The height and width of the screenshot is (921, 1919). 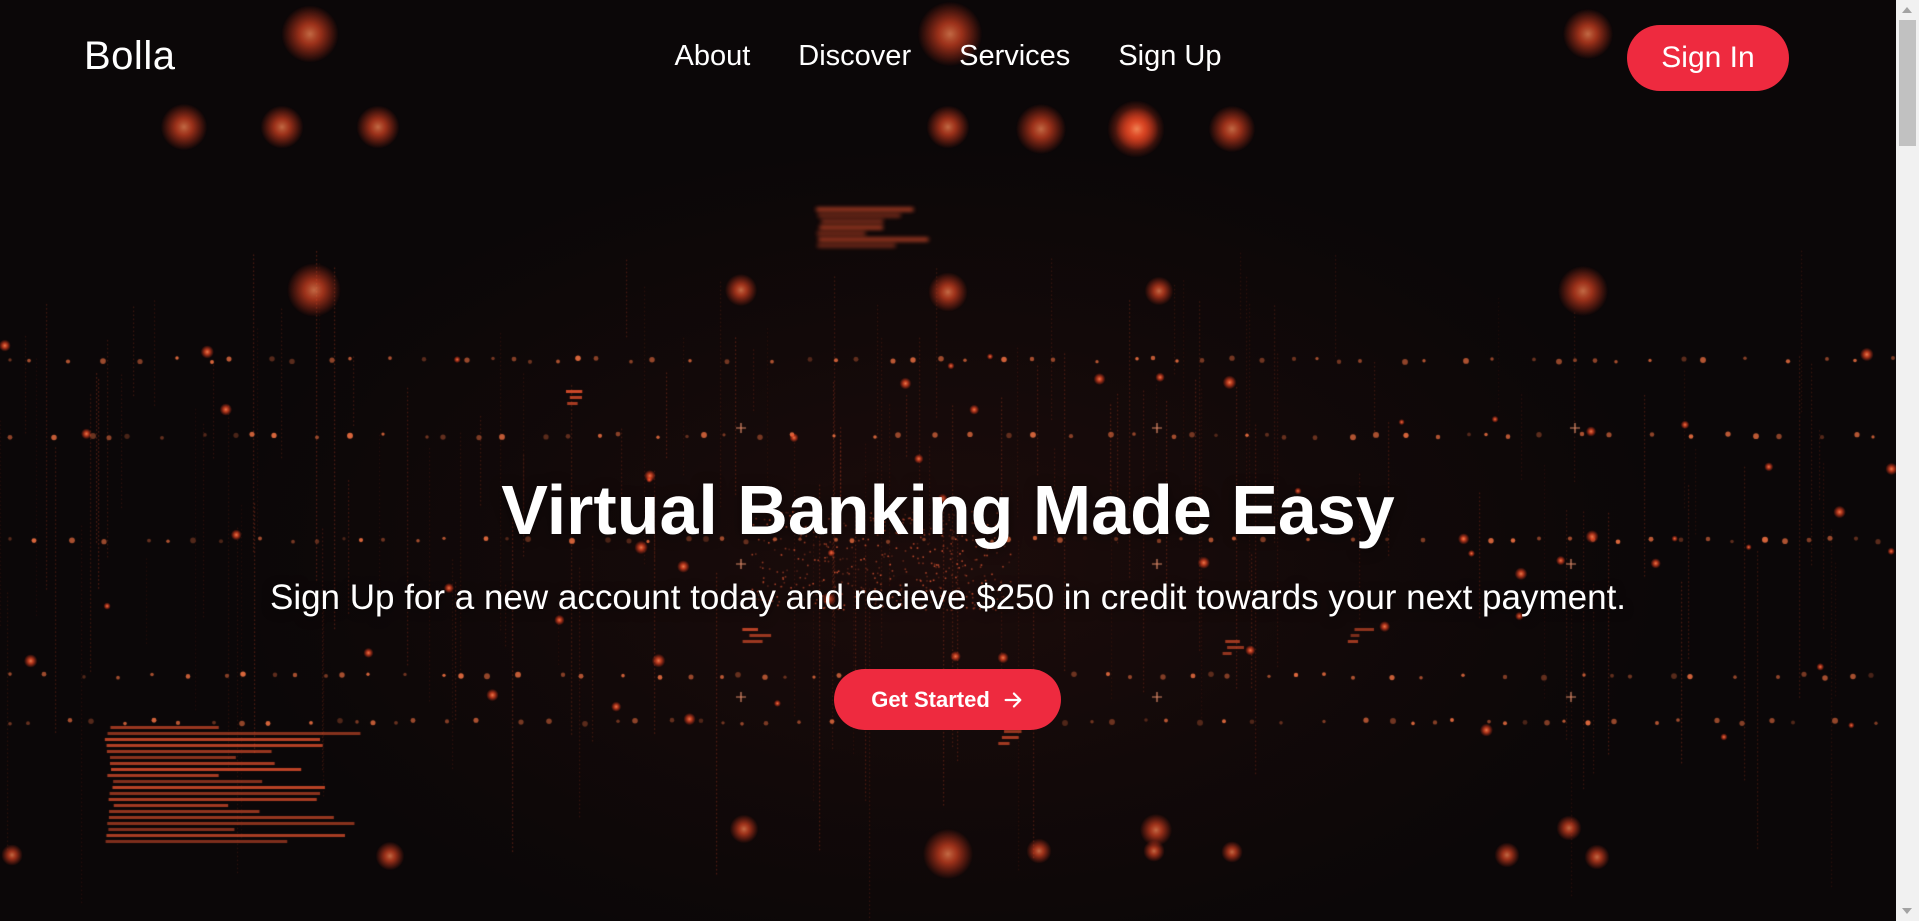 What do you see at coordinates (1907, 83) in the screenshot?
I see `scrollbar-thumb` at bounding box center [1907, 83].